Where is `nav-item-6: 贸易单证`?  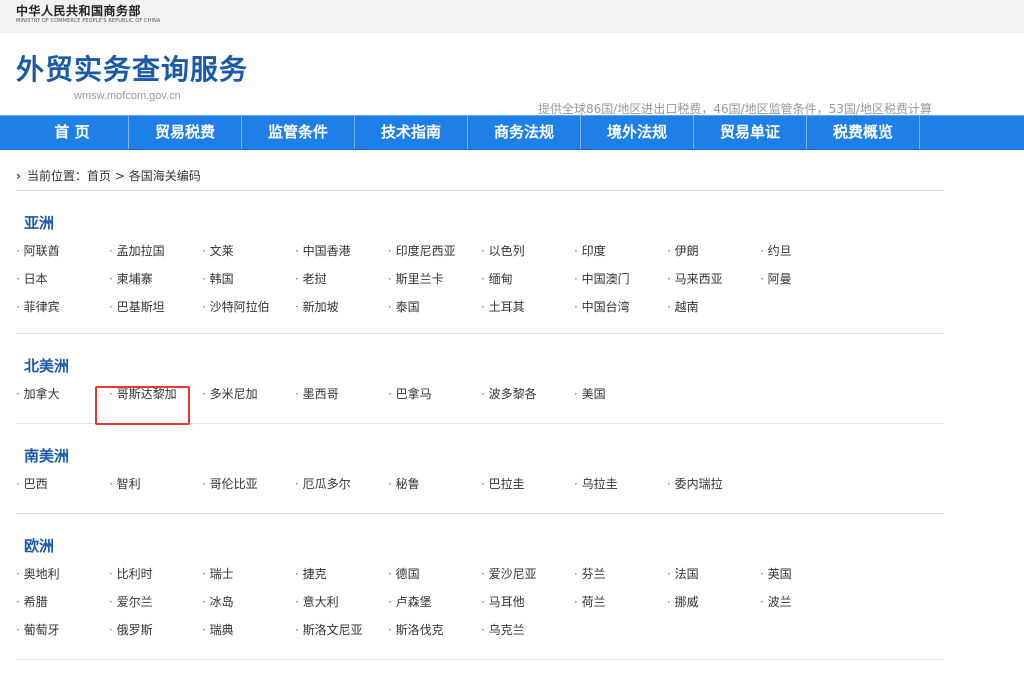 nav-item-6: 贸易单证 is located at coordinates (750, 132).